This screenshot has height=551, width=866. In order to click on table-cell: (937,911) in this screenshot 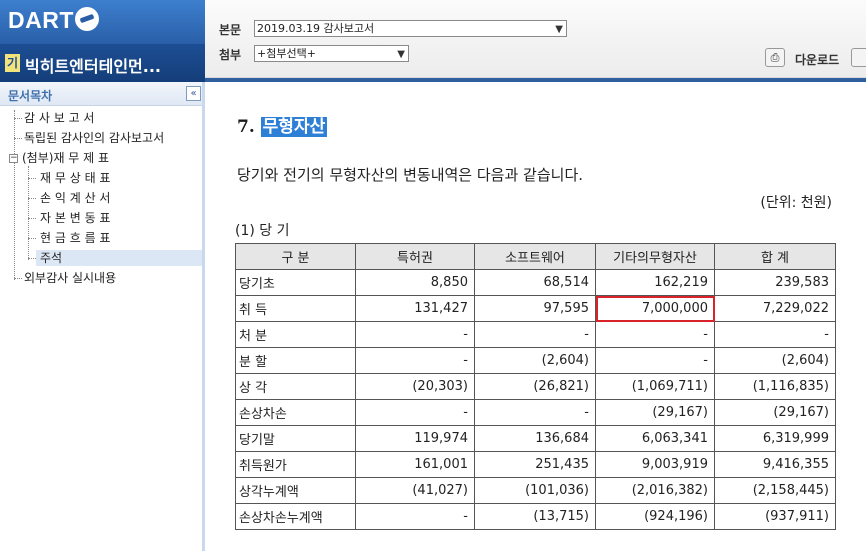, I will do `click(775, 516)`.